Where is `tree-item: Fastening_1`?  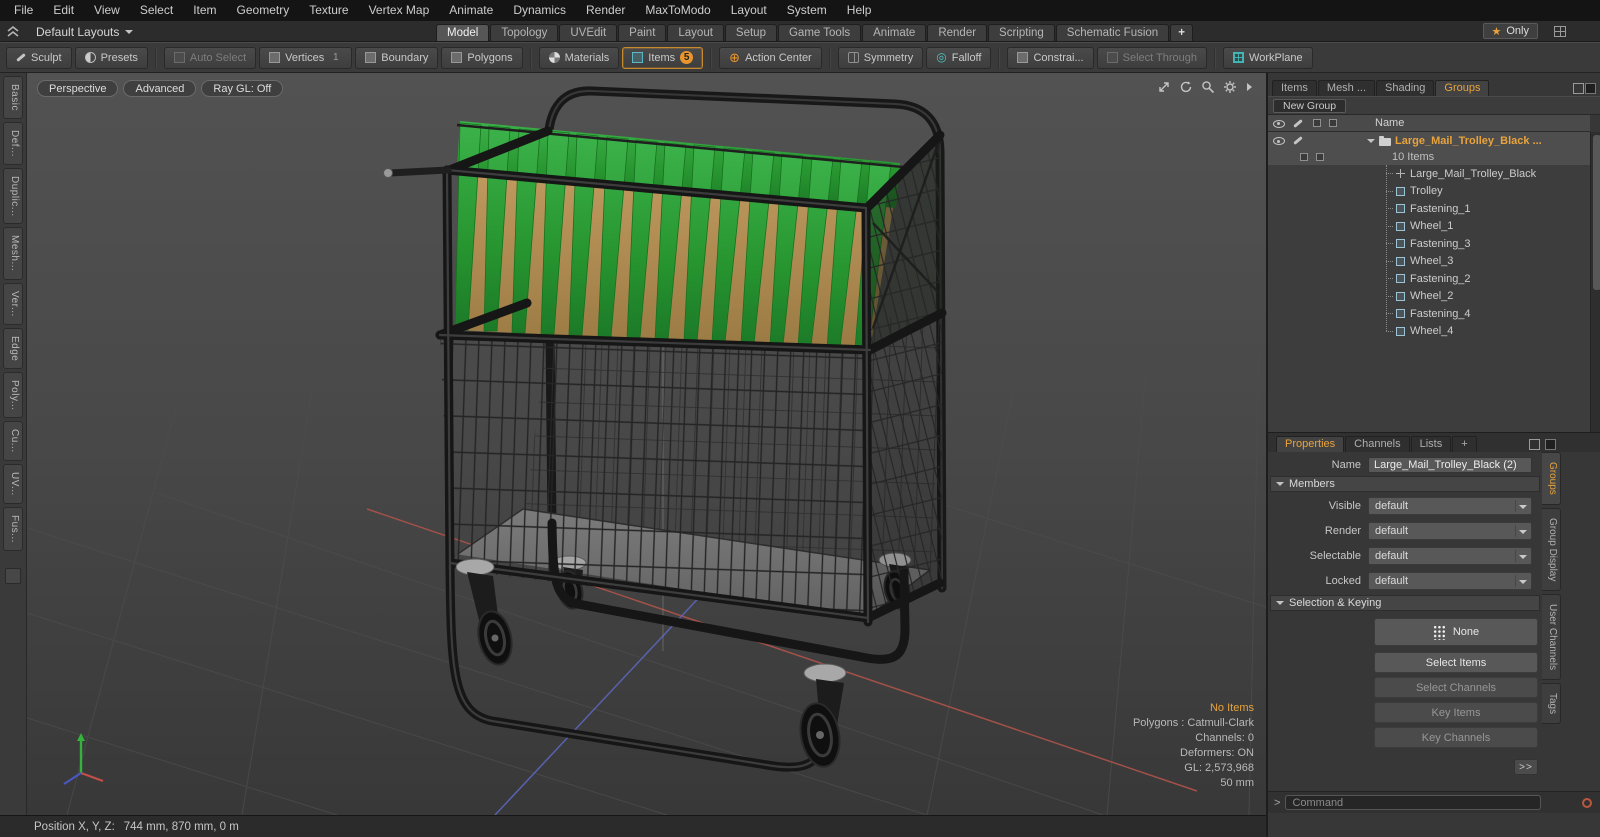 tree-item: Fastening_1 is located at coordinates (1429, 209).